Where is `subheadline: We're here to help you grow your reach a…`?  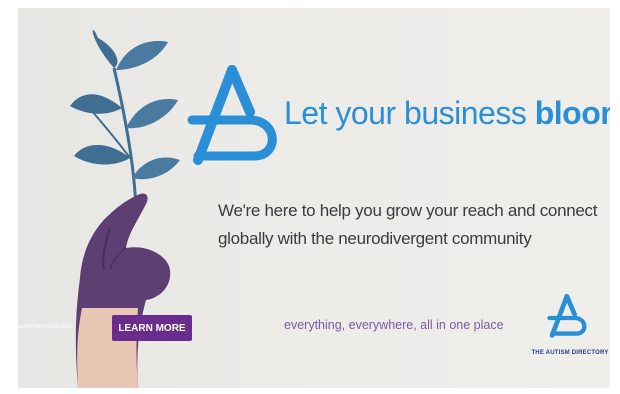
subheadline: We're here to help you grow your reach a… is located at coordinates (408, 224).